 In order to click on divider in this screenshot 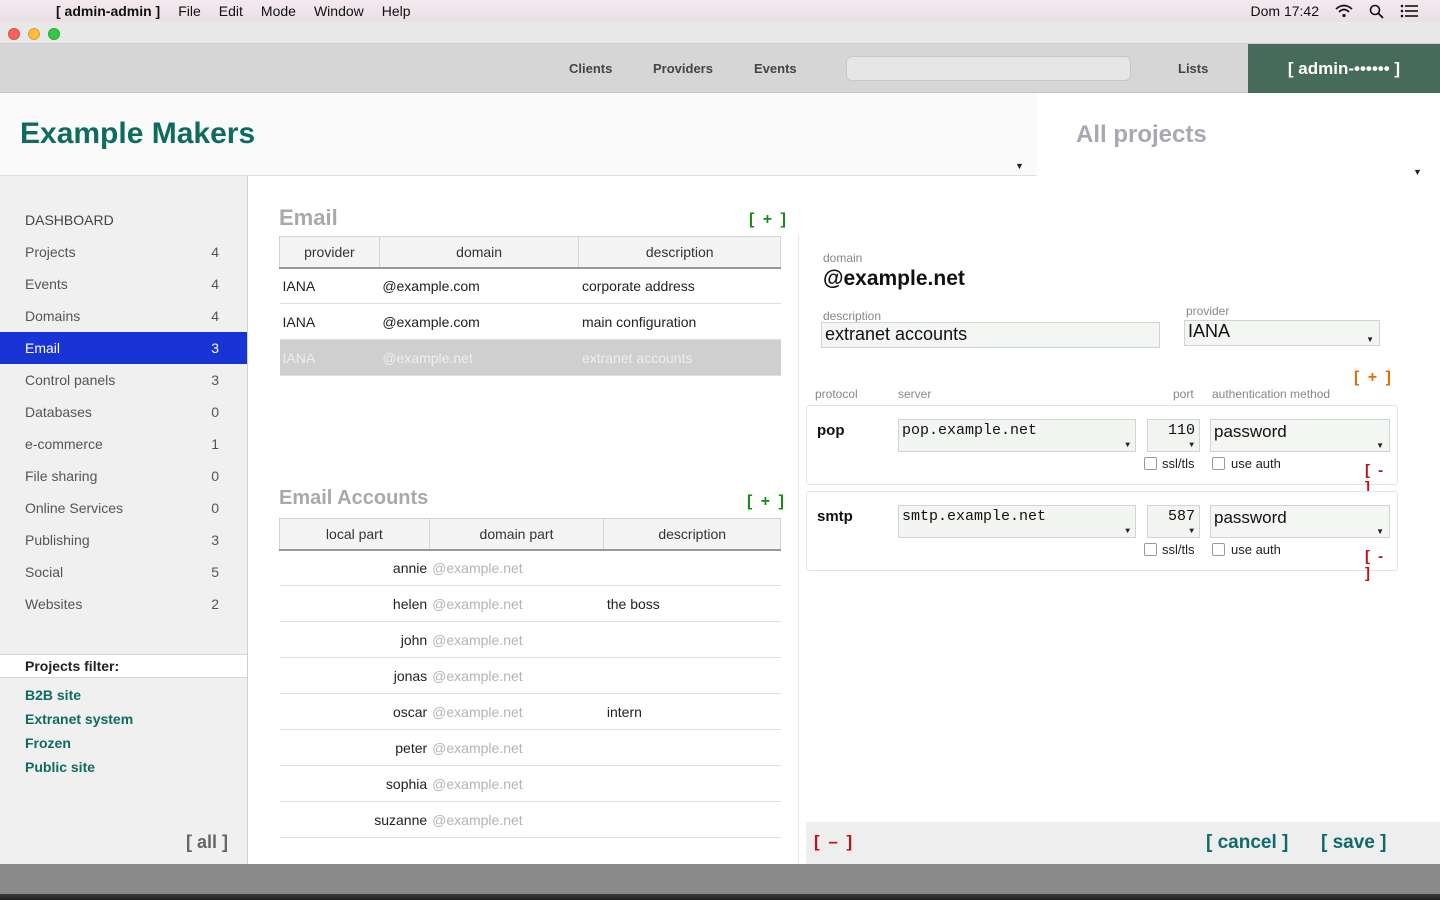, I will do `click(798, 550)`.